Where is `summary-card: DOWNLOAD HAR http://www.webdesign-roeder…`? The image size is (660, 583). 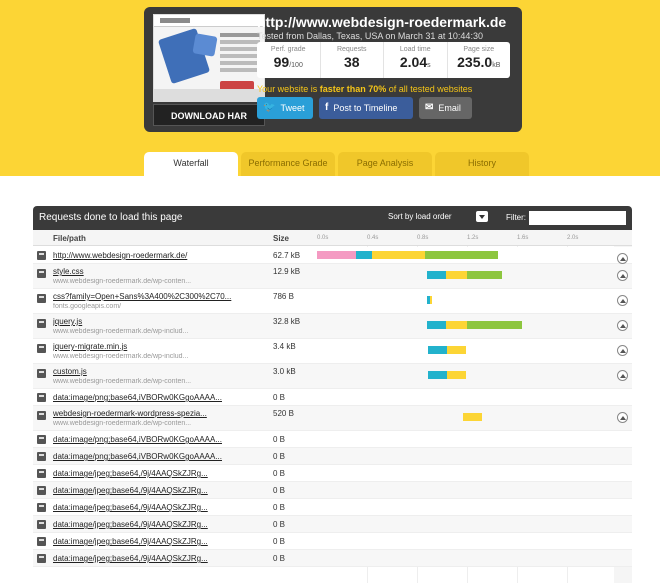 summary-card: DOWNLOAD HAR http://www.webdesign-roeder… is located at coordinates (333, 69).